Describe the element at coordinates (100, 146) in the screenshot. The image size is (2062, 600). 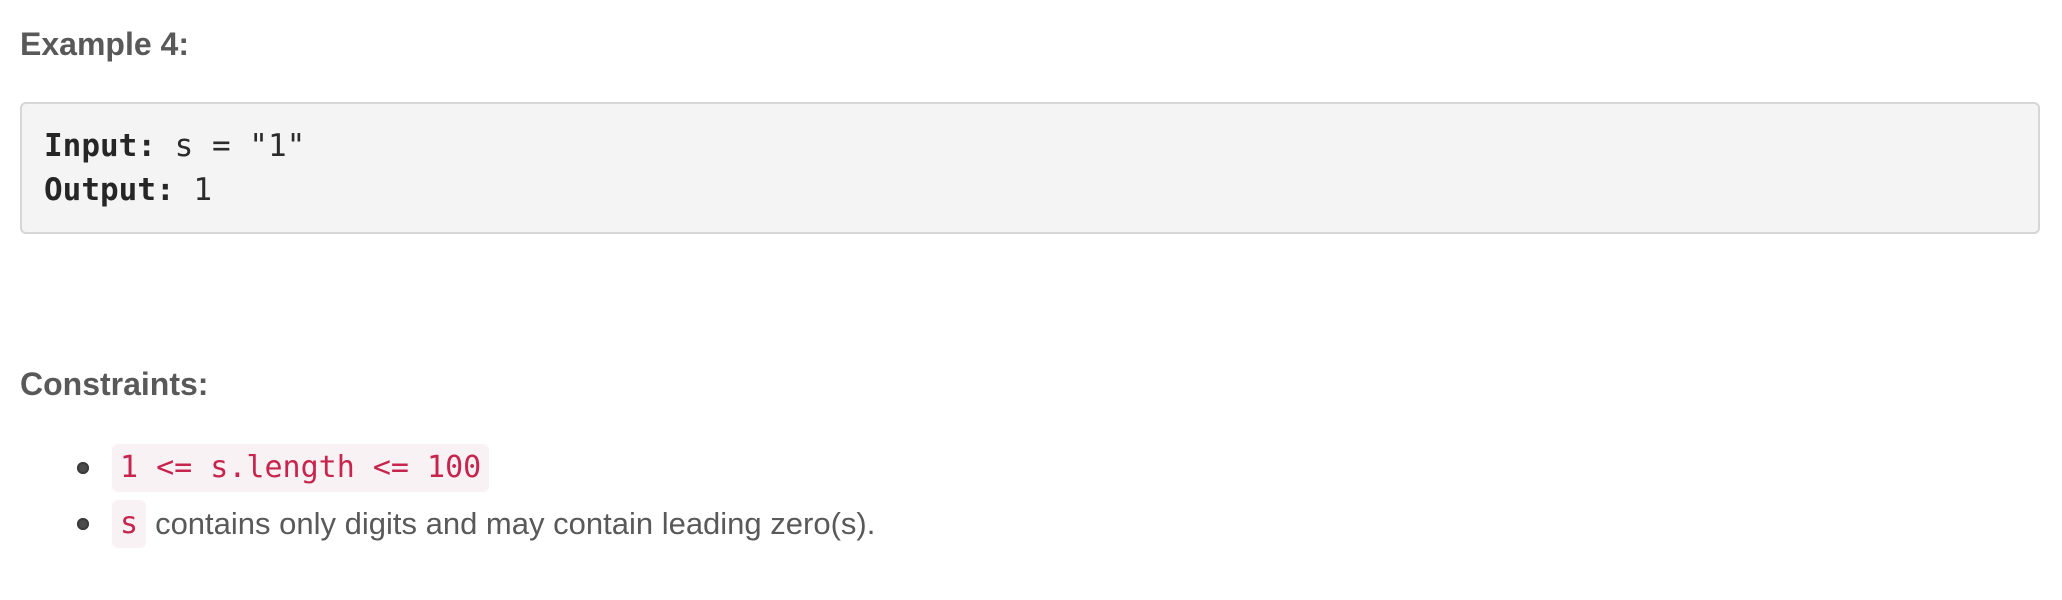
I see `input-label: Input:` at that location.